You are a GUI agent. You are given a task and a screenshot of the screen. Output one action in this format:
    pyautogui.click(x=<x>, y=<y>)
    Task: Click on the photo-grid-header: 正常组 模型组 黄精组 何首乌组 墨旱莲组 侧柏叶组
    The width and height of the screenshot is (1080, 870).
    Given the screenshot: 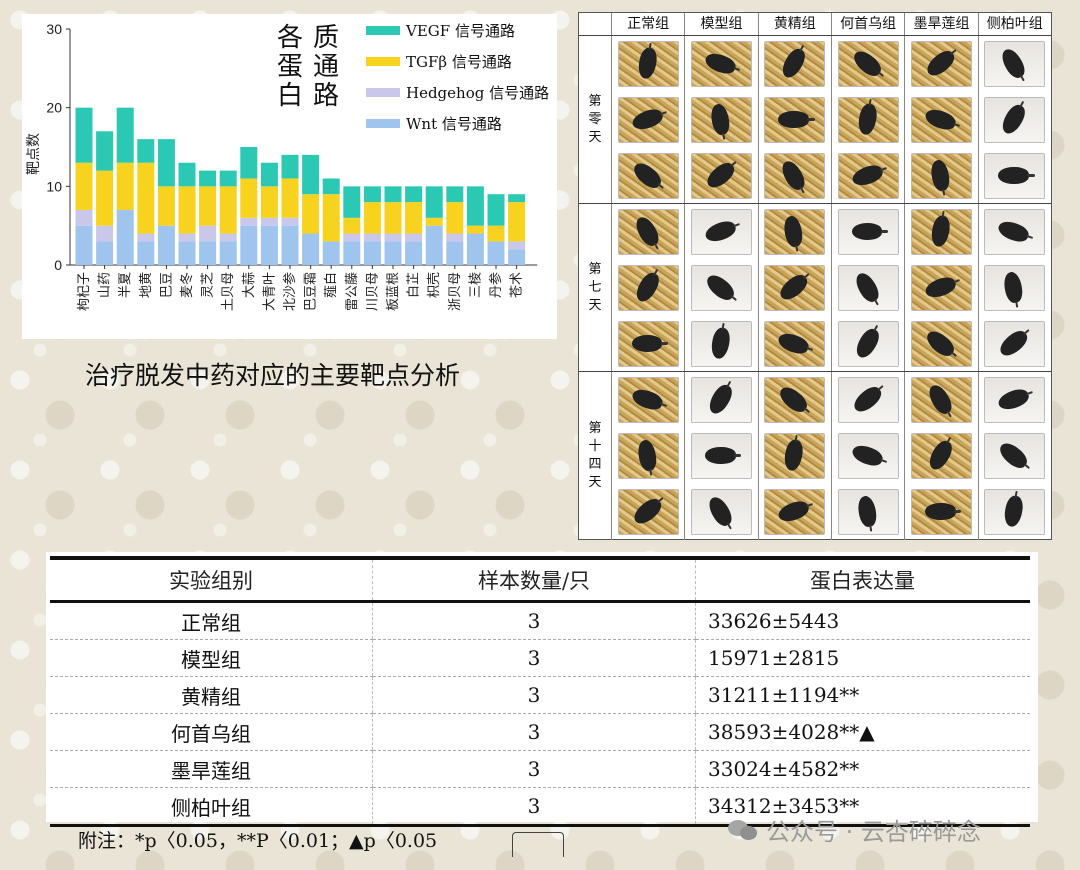 What is the action you would take?
    pyautogui.click(x=831, y=24)
    